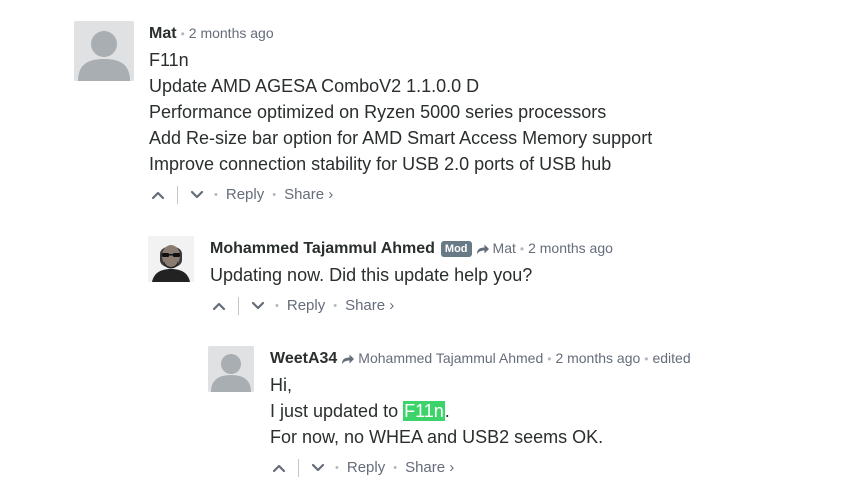 The height and width of the screenshot is (490, 863). I want to click on comment-meta: Mat • 2 months ago, so click(211, 33).